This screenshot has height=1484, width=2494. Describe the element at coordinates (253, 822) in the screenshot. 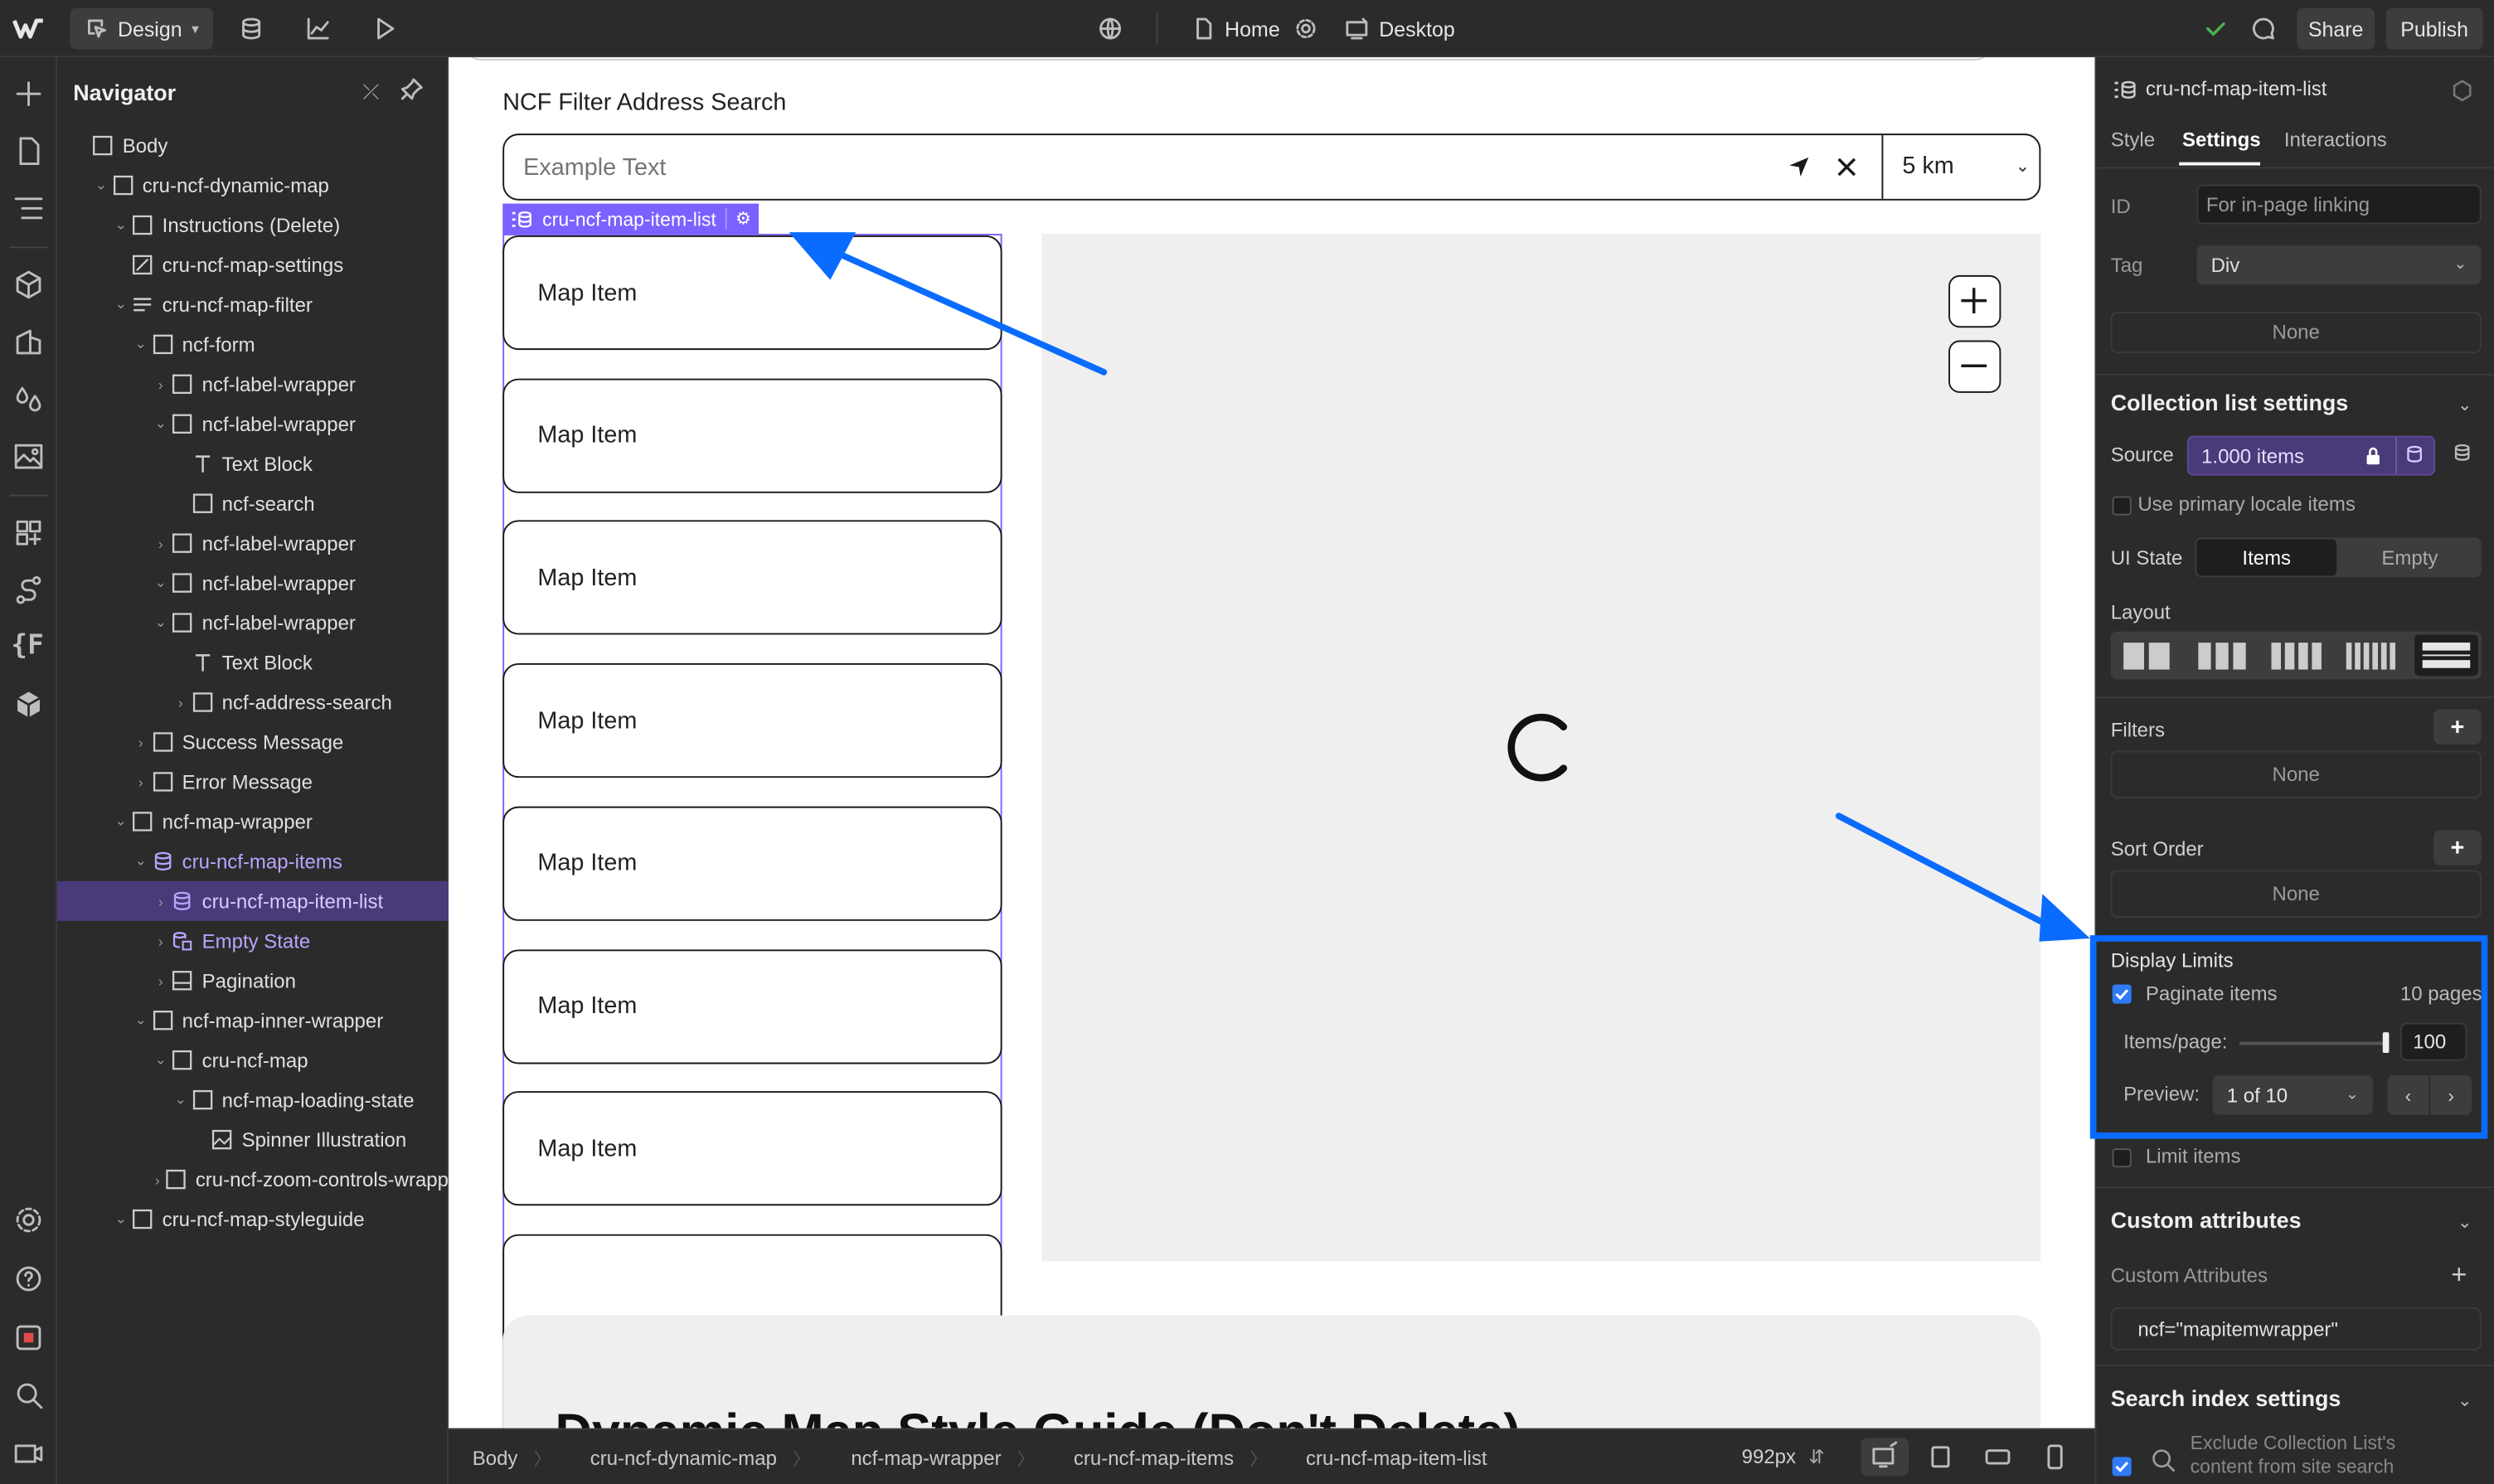

I see `navigator-item: ⌄ ncf-map-wrapper` at that location.